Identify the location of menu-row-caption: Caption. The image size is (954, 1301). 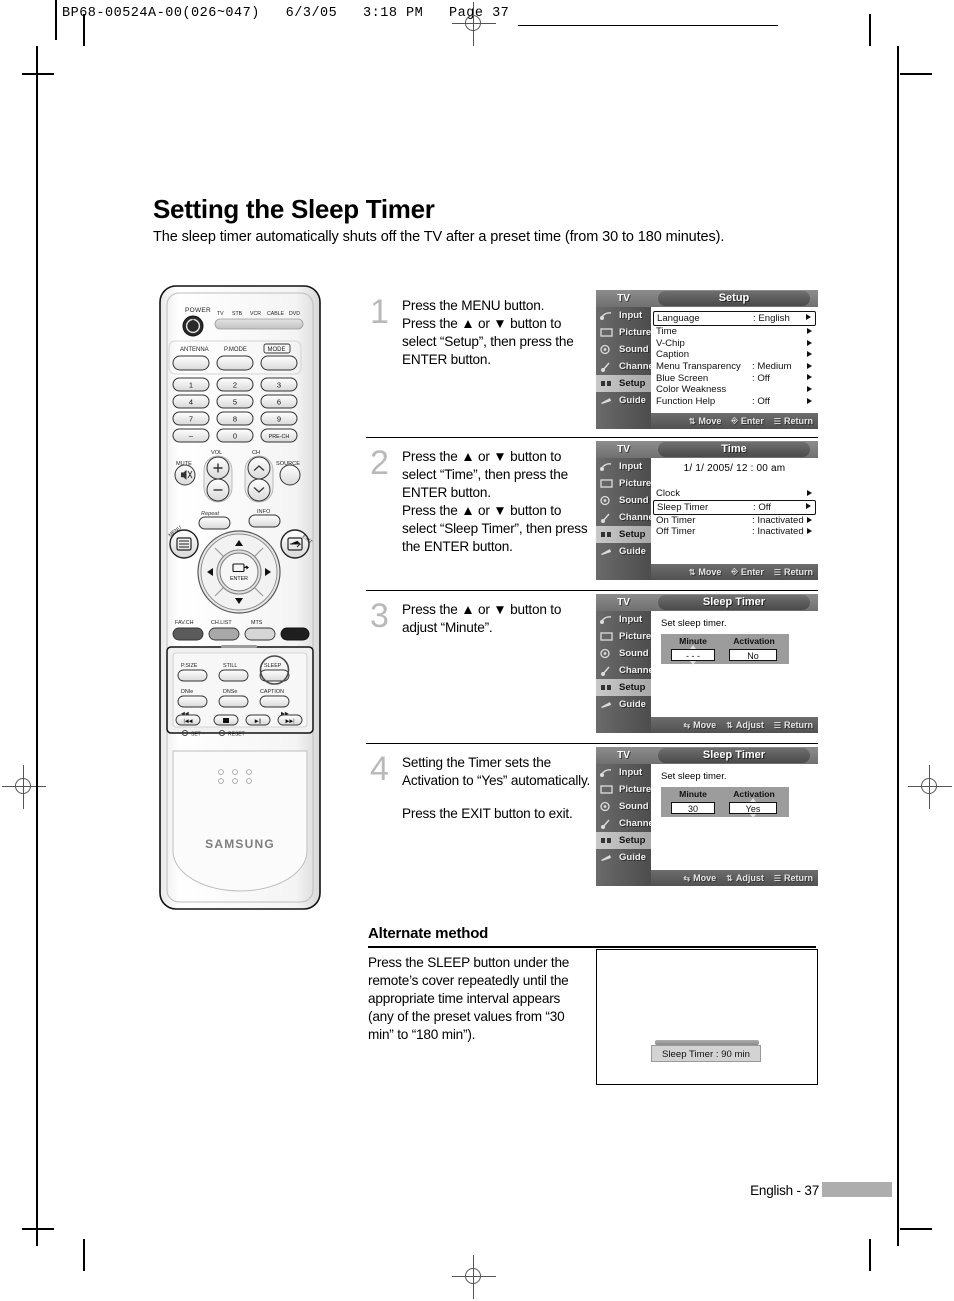
(734, 355).